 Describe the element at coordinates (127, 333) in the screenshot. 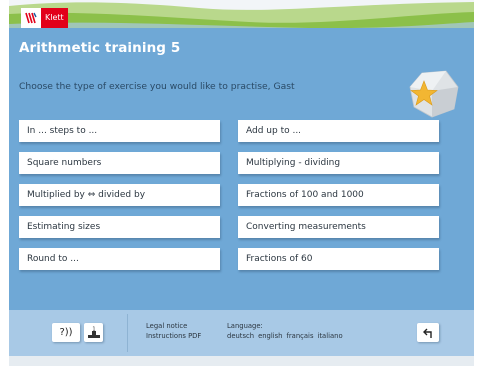

I see `footer-divider` at that location.